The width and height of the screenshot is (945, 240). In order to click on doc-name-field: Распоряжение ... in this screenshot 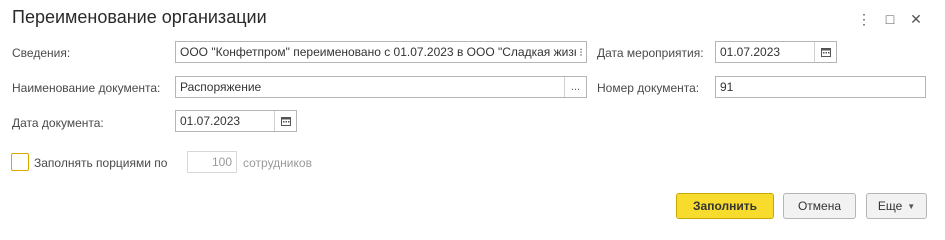, I will do `click(381, 87)`.